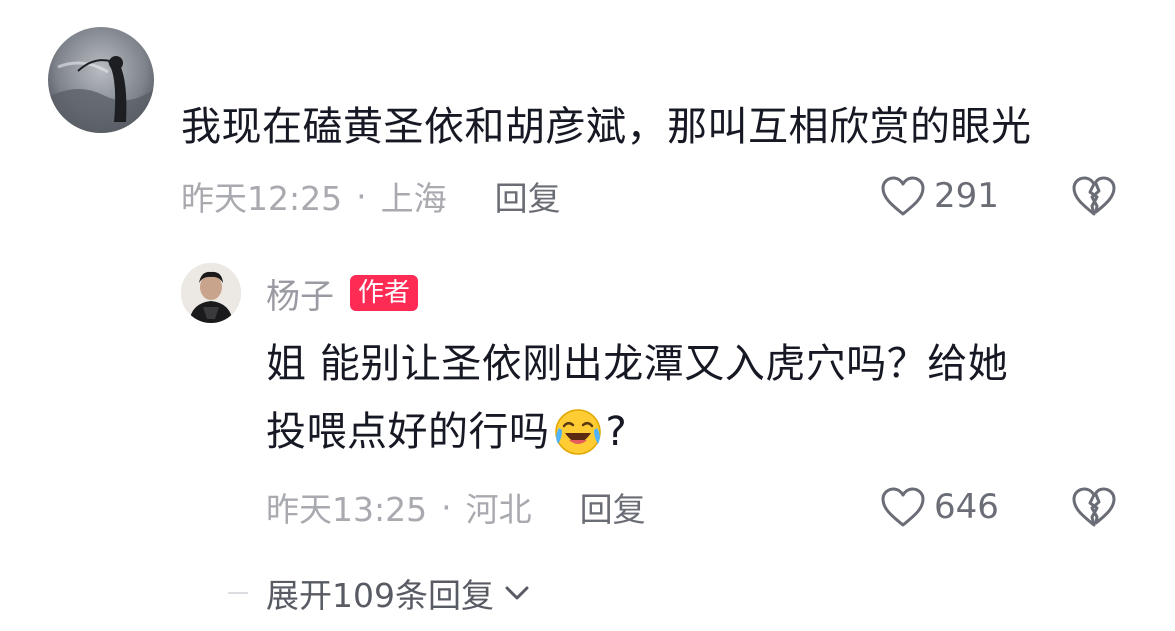  Describe the element at coordinates (413, 198) in the screenshot. I see `comment-location: 上海` at that location.